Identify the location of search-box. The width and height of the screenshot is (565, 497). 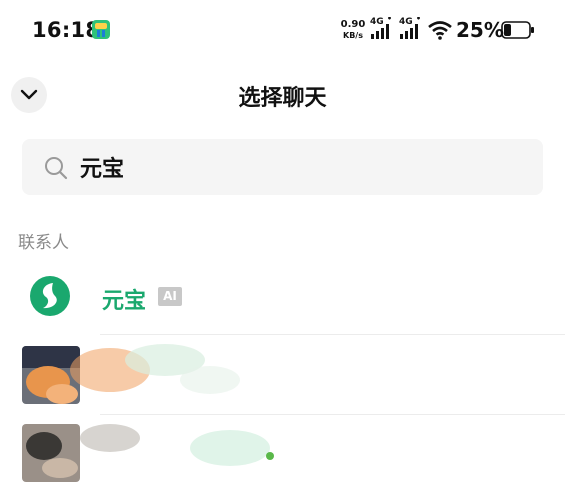
(282, 167).